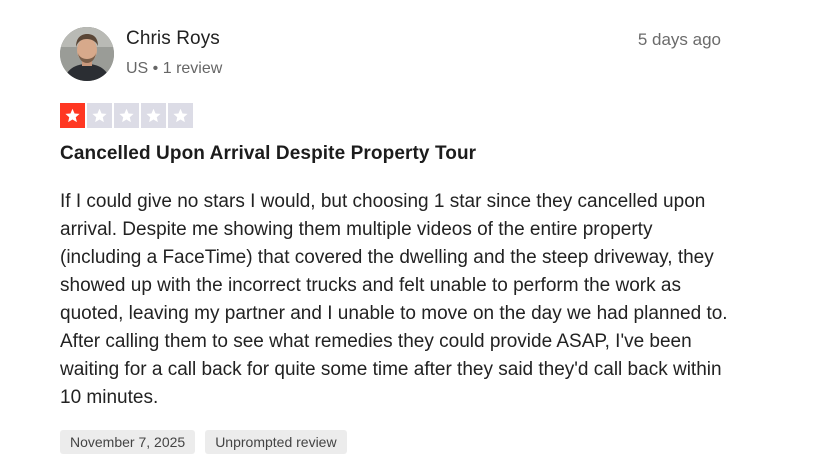 This screenshot has width=816, height=466. What do you see at coordinates (128, 442) in the screenshot?
I see `review-date-tag: November 7, 2025` at bounding box center [128, 442].